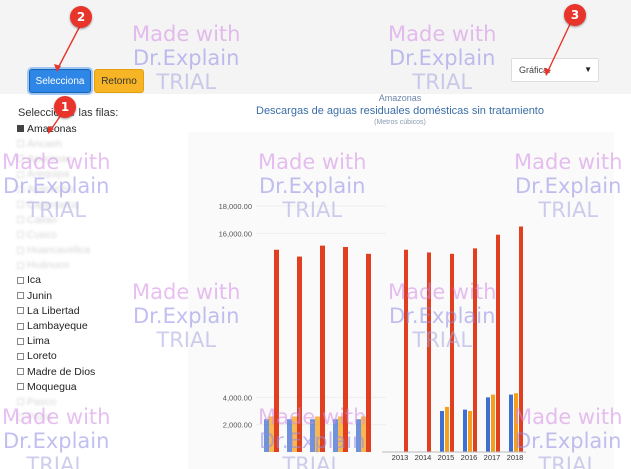 The width and height of the screenshot is (631, 469). I want to click on callout-marker-2: 2, so click(81, 17).